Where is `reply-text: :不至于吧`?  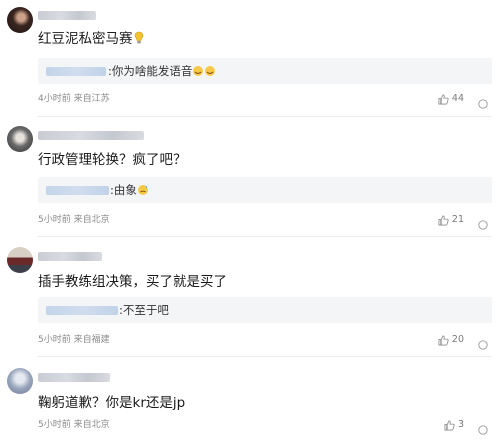
reply-text: :不至于吧 is located at coordinates (144, 310).